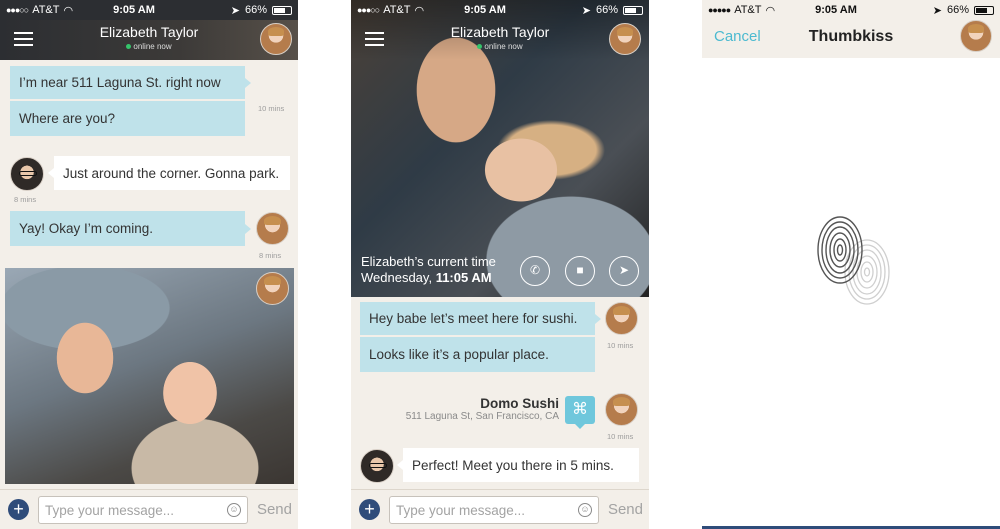 Image resolution: width=1000 pixels, height=529 pixels. I want to click on page-title: Thumbkiss, so click(851, 36).